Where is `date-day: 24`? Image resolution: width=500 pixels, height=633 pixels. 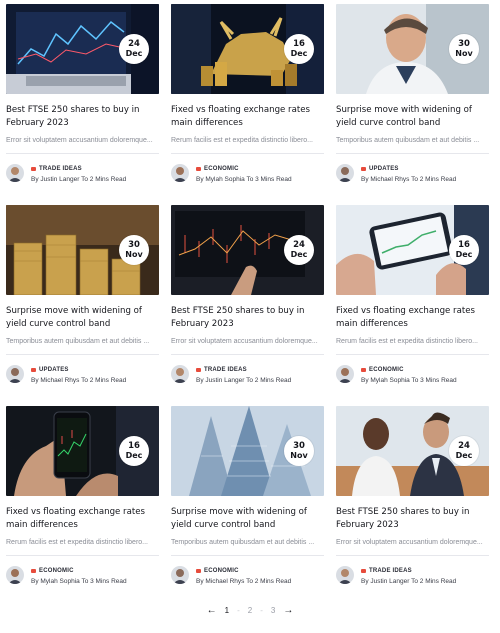
date-day: 24 is located at coordinates (134, 44).